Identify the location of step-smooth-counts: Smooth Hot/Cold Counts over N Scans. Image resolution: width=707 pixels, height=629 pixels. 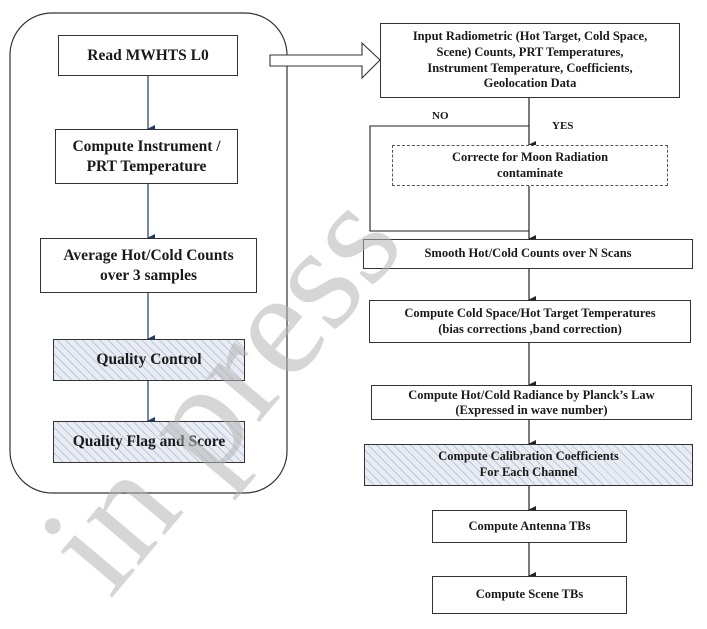
(528, 254).